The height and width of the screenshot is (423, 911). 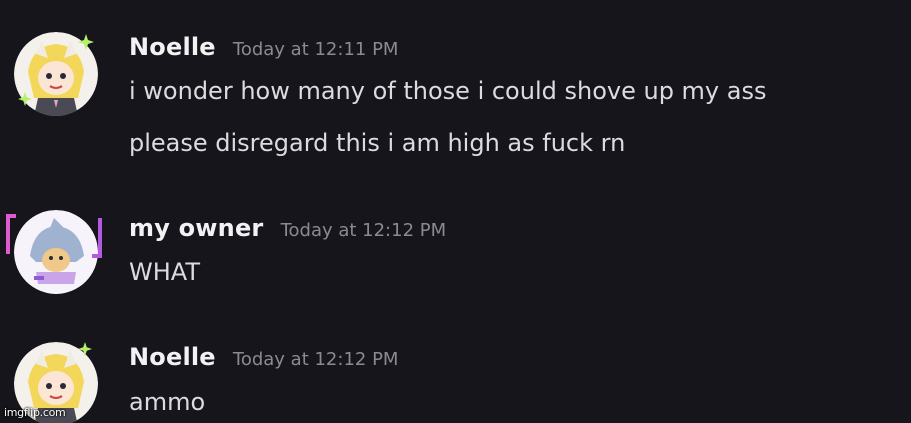 I want to click on message-header: Noelle Today at 12:11 PM, so click(x=263, y=47).